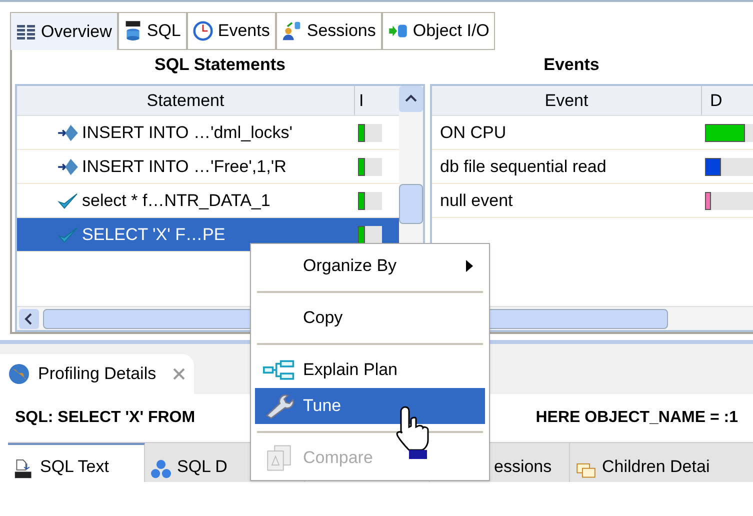  What do you see at coordinates (567, 100) in the screenshot?
I see `column-header: Event` at bounding box center [567, 100].